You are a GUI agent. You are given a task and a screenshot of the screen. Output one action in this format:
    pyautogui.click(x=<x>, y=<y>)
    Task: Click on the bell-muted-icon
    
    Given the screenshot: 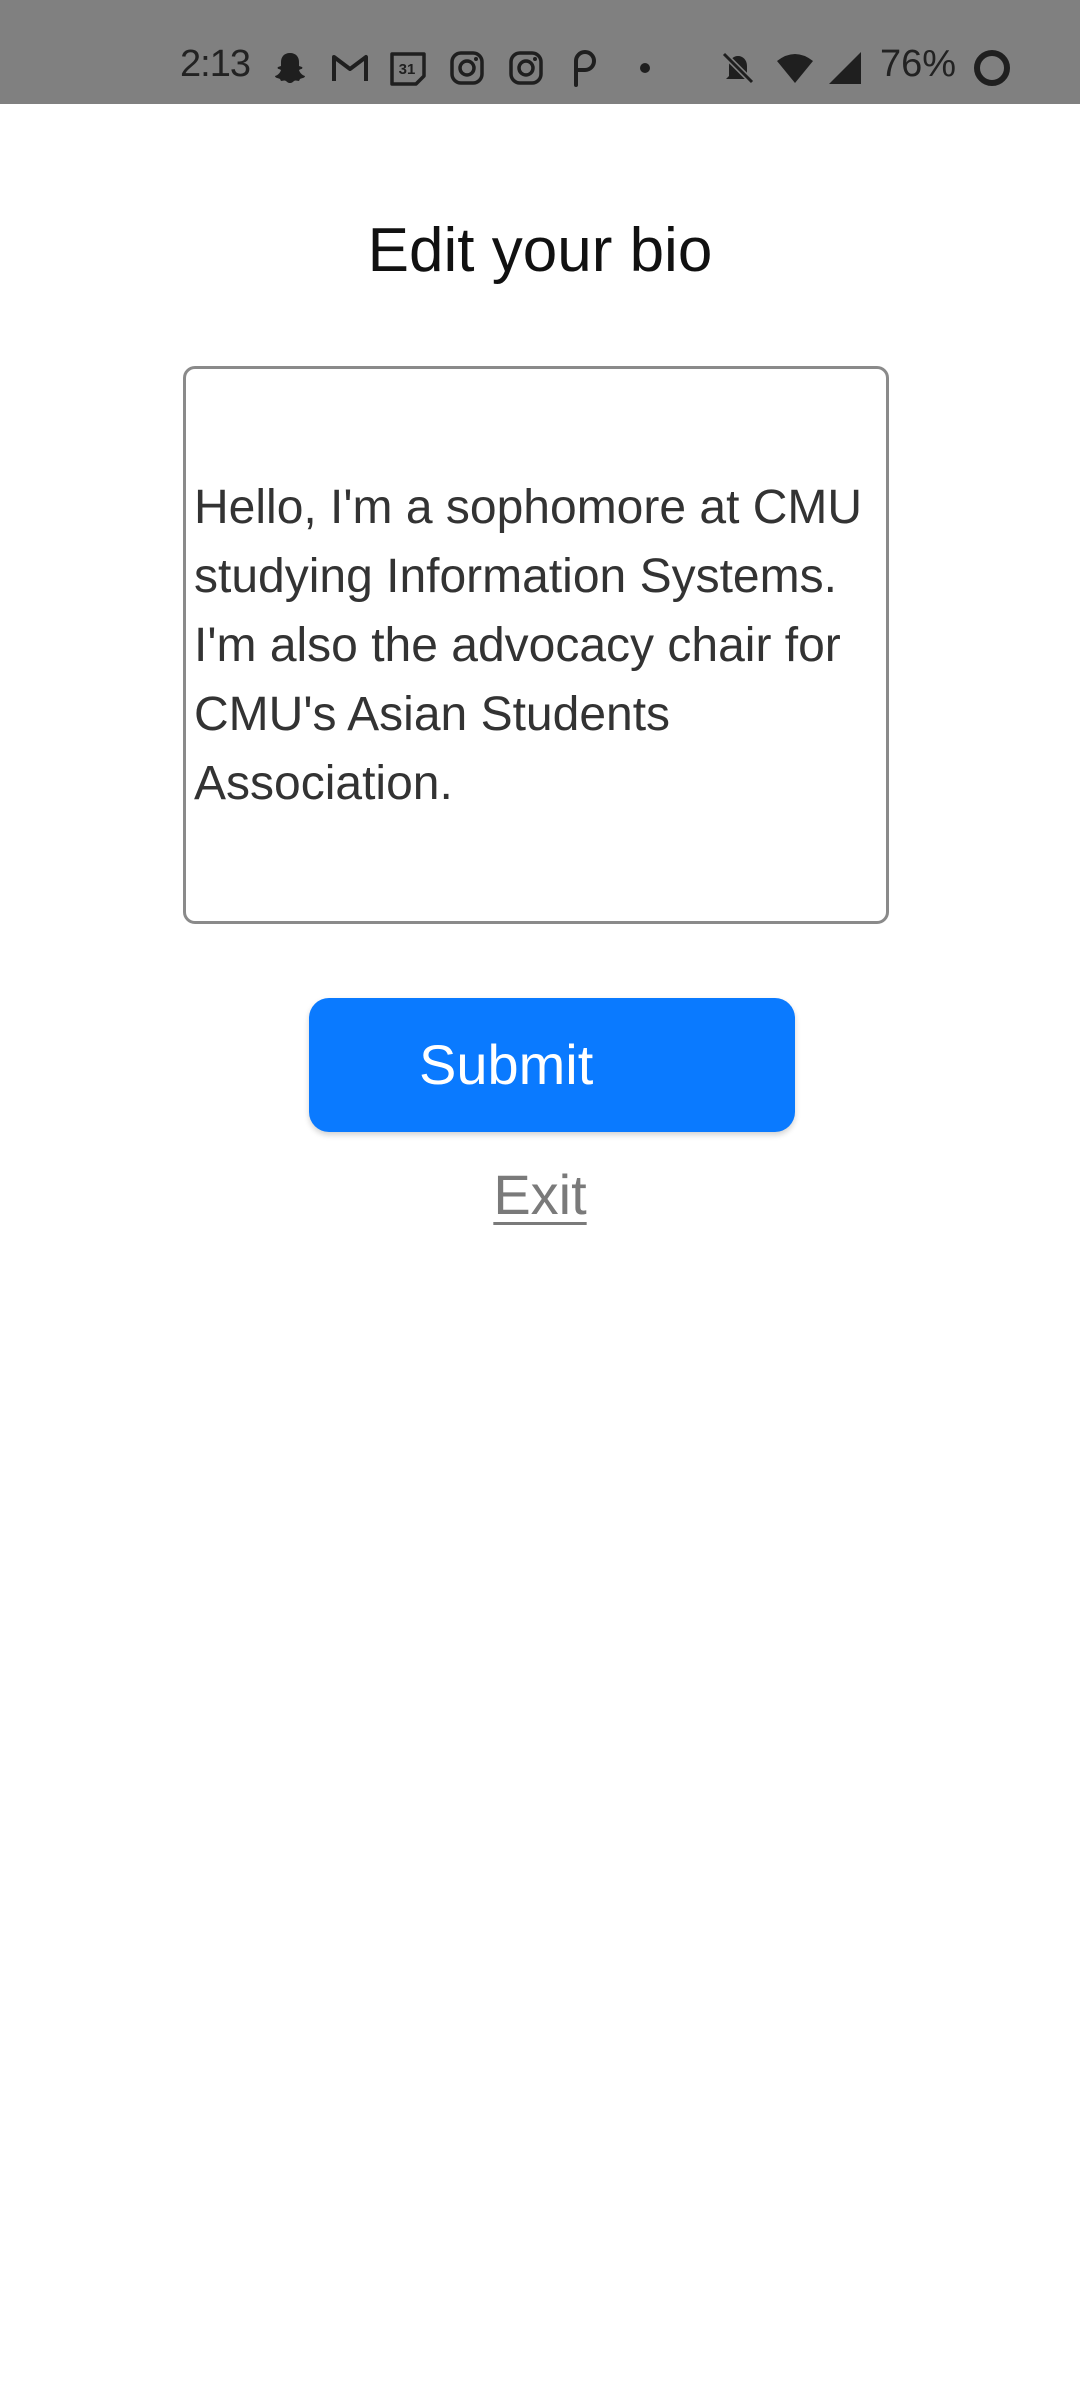 What is the action you would take?
    pyautogui.click(x=738, y=68)
    